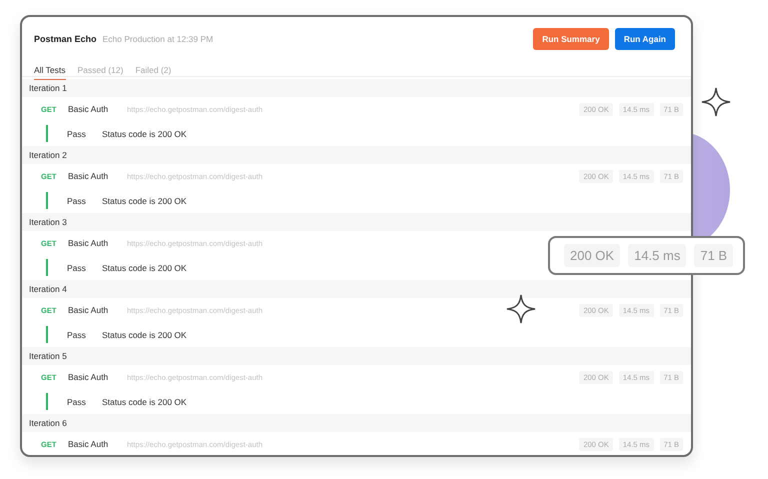  What do you see at coordinates (65, 39) in the screenshot?
I see `collection-title: Postman Echo` at bounding box center [65, 39].